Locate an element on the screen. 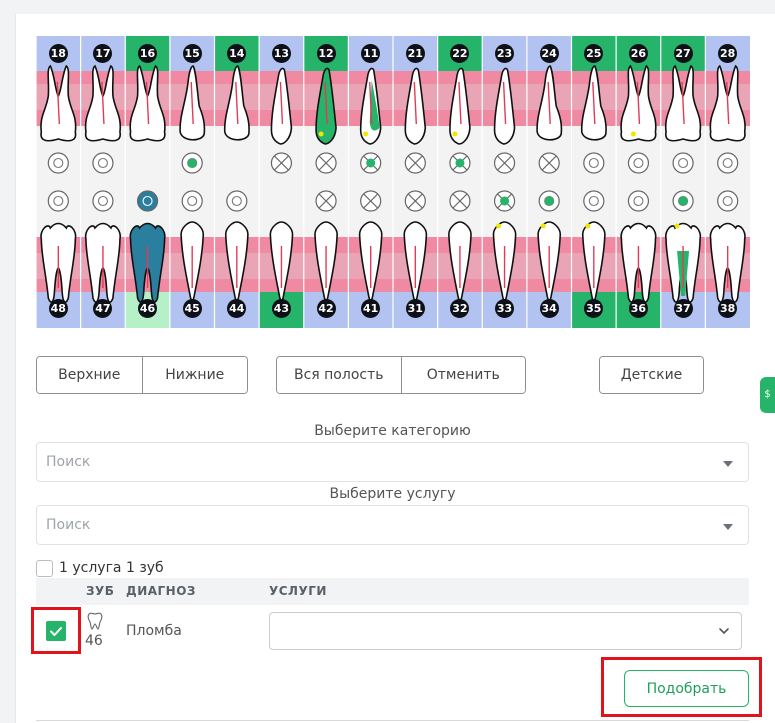  col-diagnosis-header: ДИАГНОЗ is located at coordinates (161, 591).